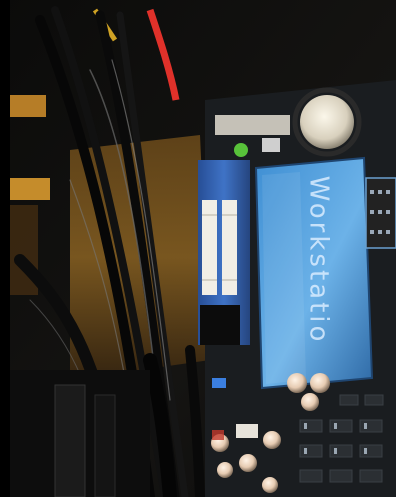 This screenshot has width=396, height=497. I want to click on dimm-base-shadow, so click(220, 325).